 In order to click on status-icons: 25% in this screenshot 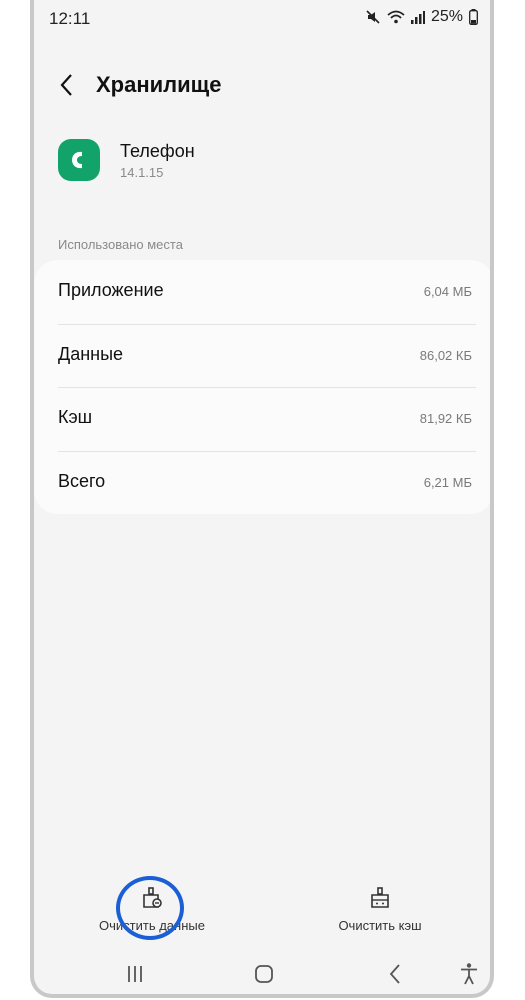, I will do `click(421, 17)`.